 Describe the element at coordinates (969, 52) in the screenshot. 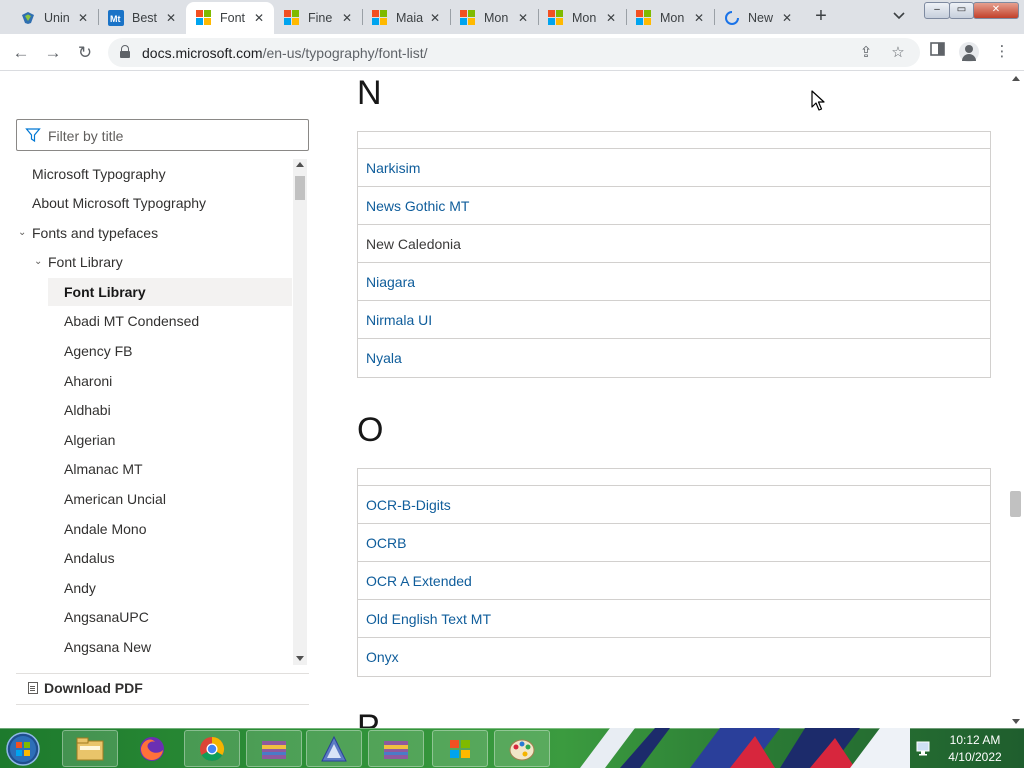

I see `profile-icon` at that location.